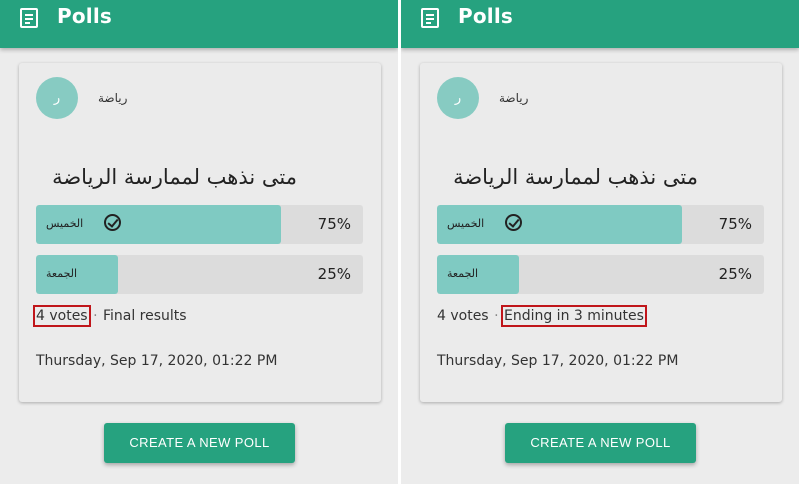 The image size is (799, 484). Describe the element at coordinates (144, 316) in the screenshot. I see `poll-status: Final results` at that location.